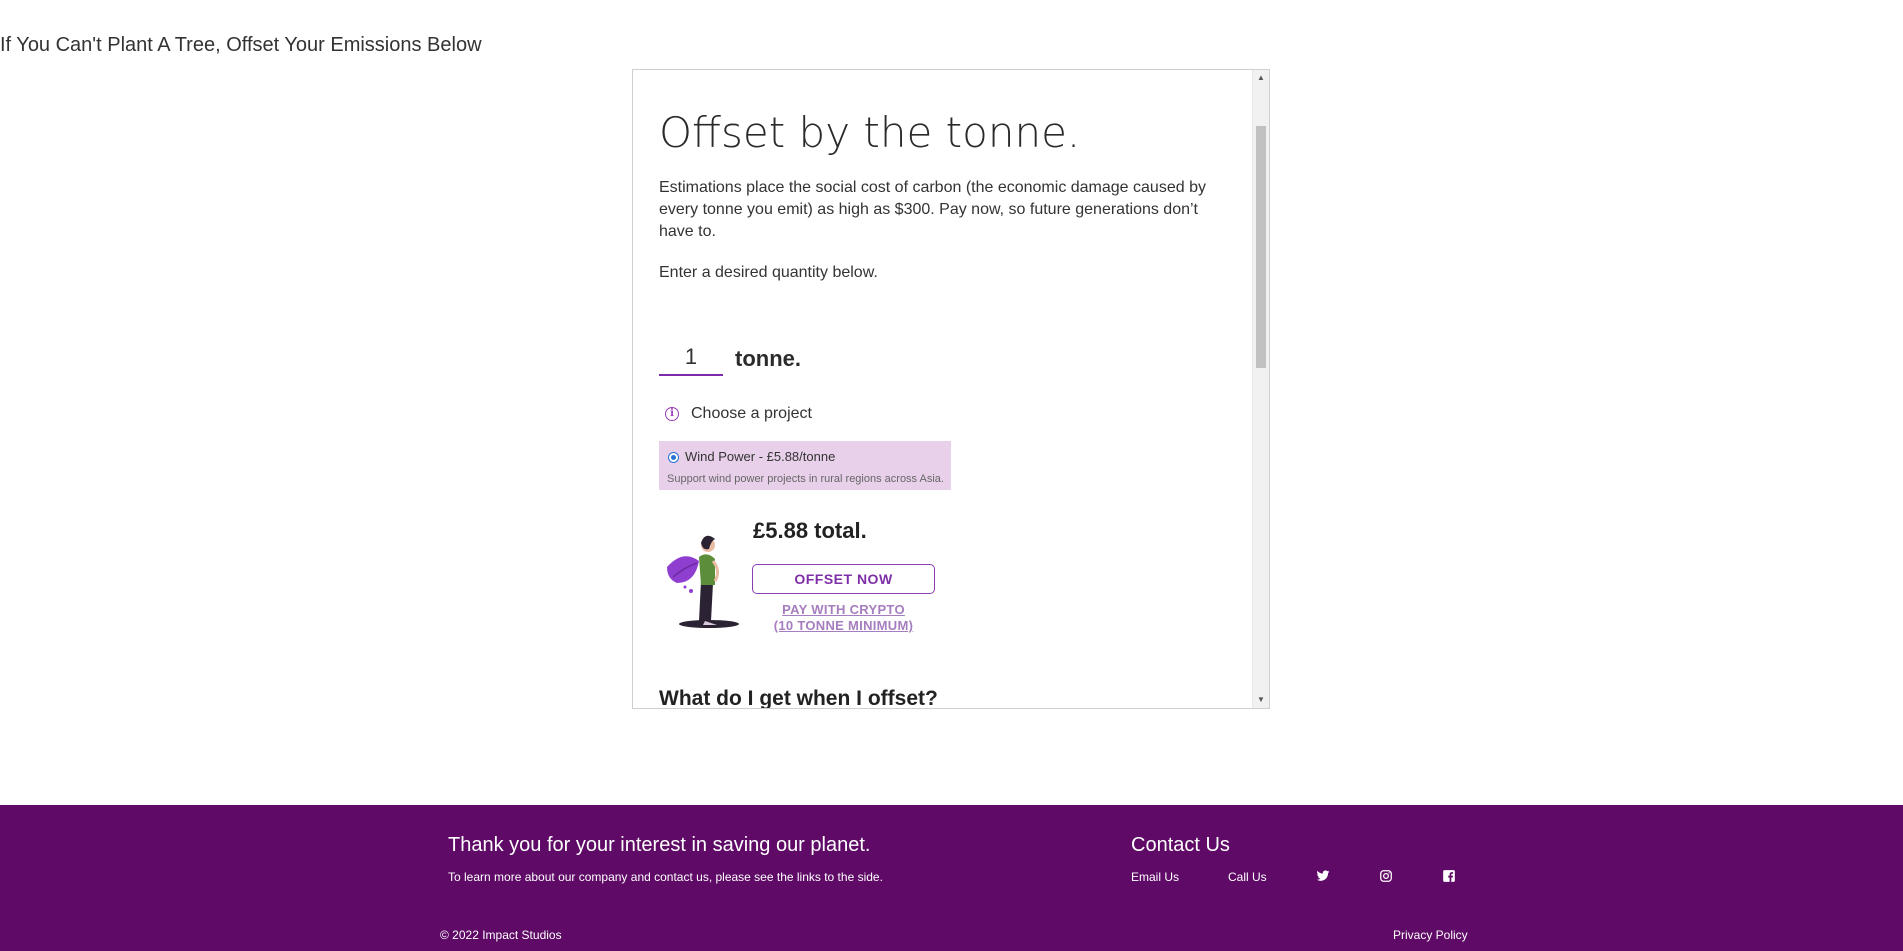 Image resolution: width=1903 pixels, height=951 pixels. What do you see at coordinates (751, 413) in the screenshot?
I see `choose-project-label: Choose a project` at bounding box center [751, 413].